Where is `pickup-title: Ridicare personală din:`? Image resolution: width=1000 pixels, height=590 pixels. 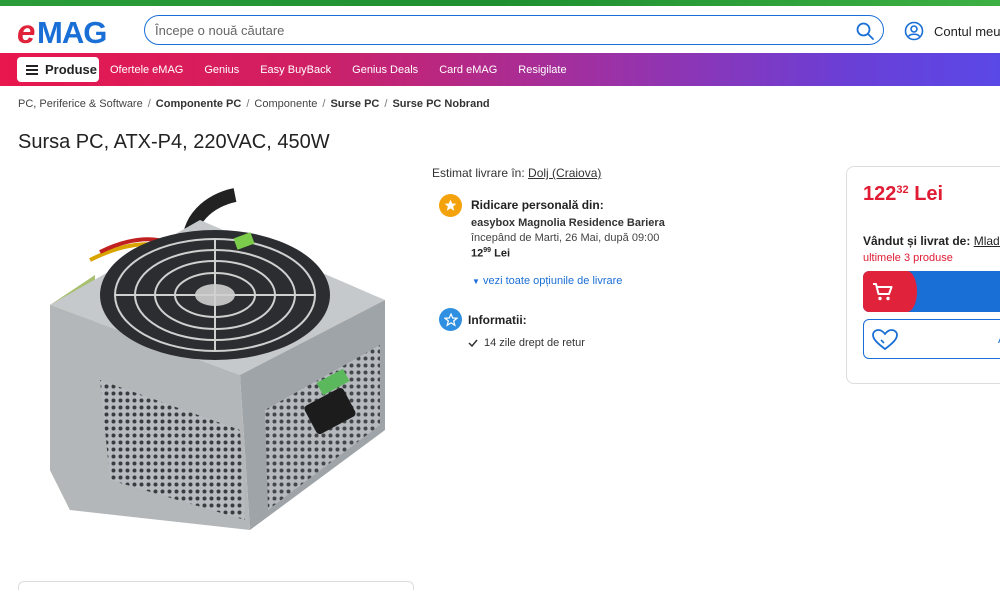 pickup-title: Ridicare personală din: is located at coordinates (537, 205).